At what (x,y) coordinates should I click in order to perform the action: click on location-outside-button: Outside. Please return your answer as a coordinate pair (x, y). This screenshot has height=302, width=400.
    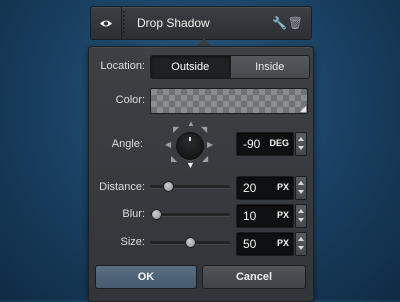
    Looking at the image, I should click on (190, 67).